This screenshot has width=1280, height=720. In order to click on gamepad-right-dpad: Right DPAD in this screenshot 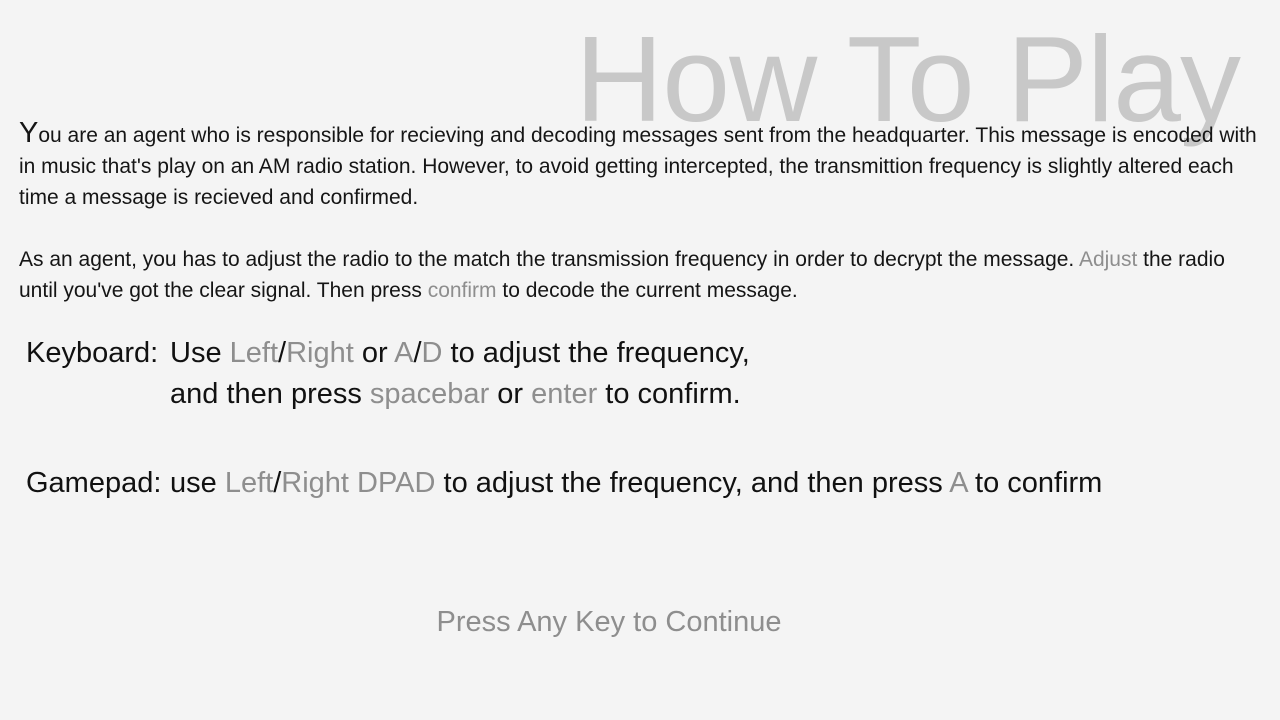, I will do `click(358, 483)`.